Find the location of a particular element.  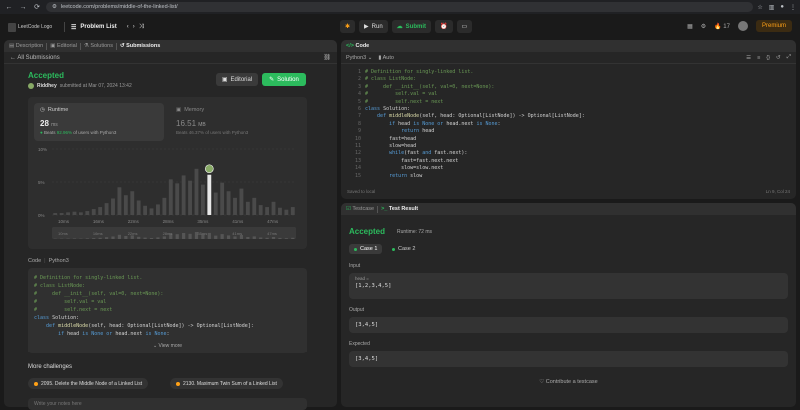

run-button: ▶Run is located at coordinates (373, 26).